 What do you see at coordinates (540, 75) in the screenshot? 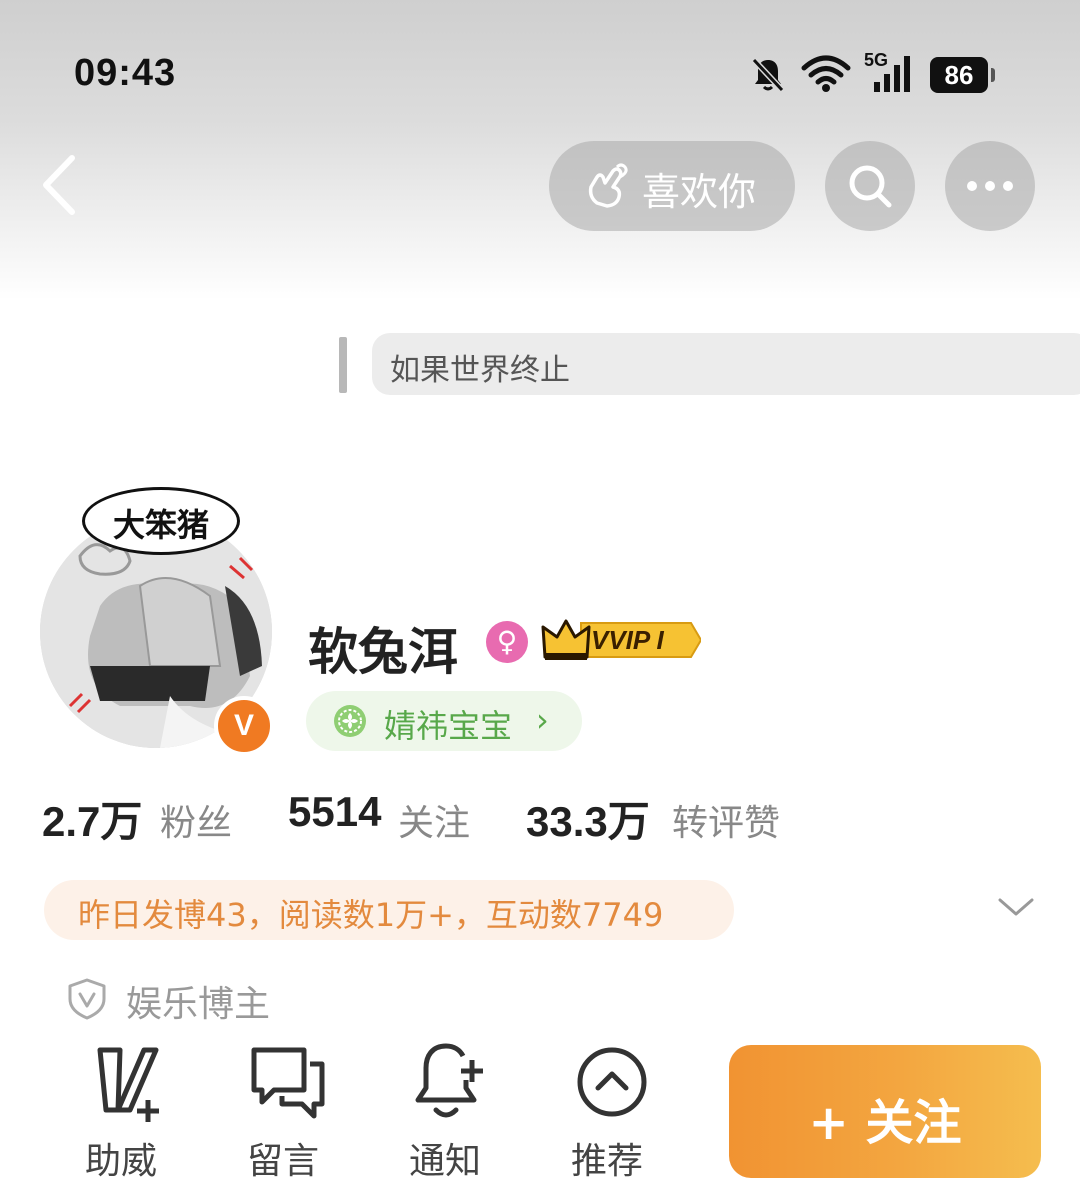
I see `status-bar: 09:43 5G 86` at bounding box center [540, 75].